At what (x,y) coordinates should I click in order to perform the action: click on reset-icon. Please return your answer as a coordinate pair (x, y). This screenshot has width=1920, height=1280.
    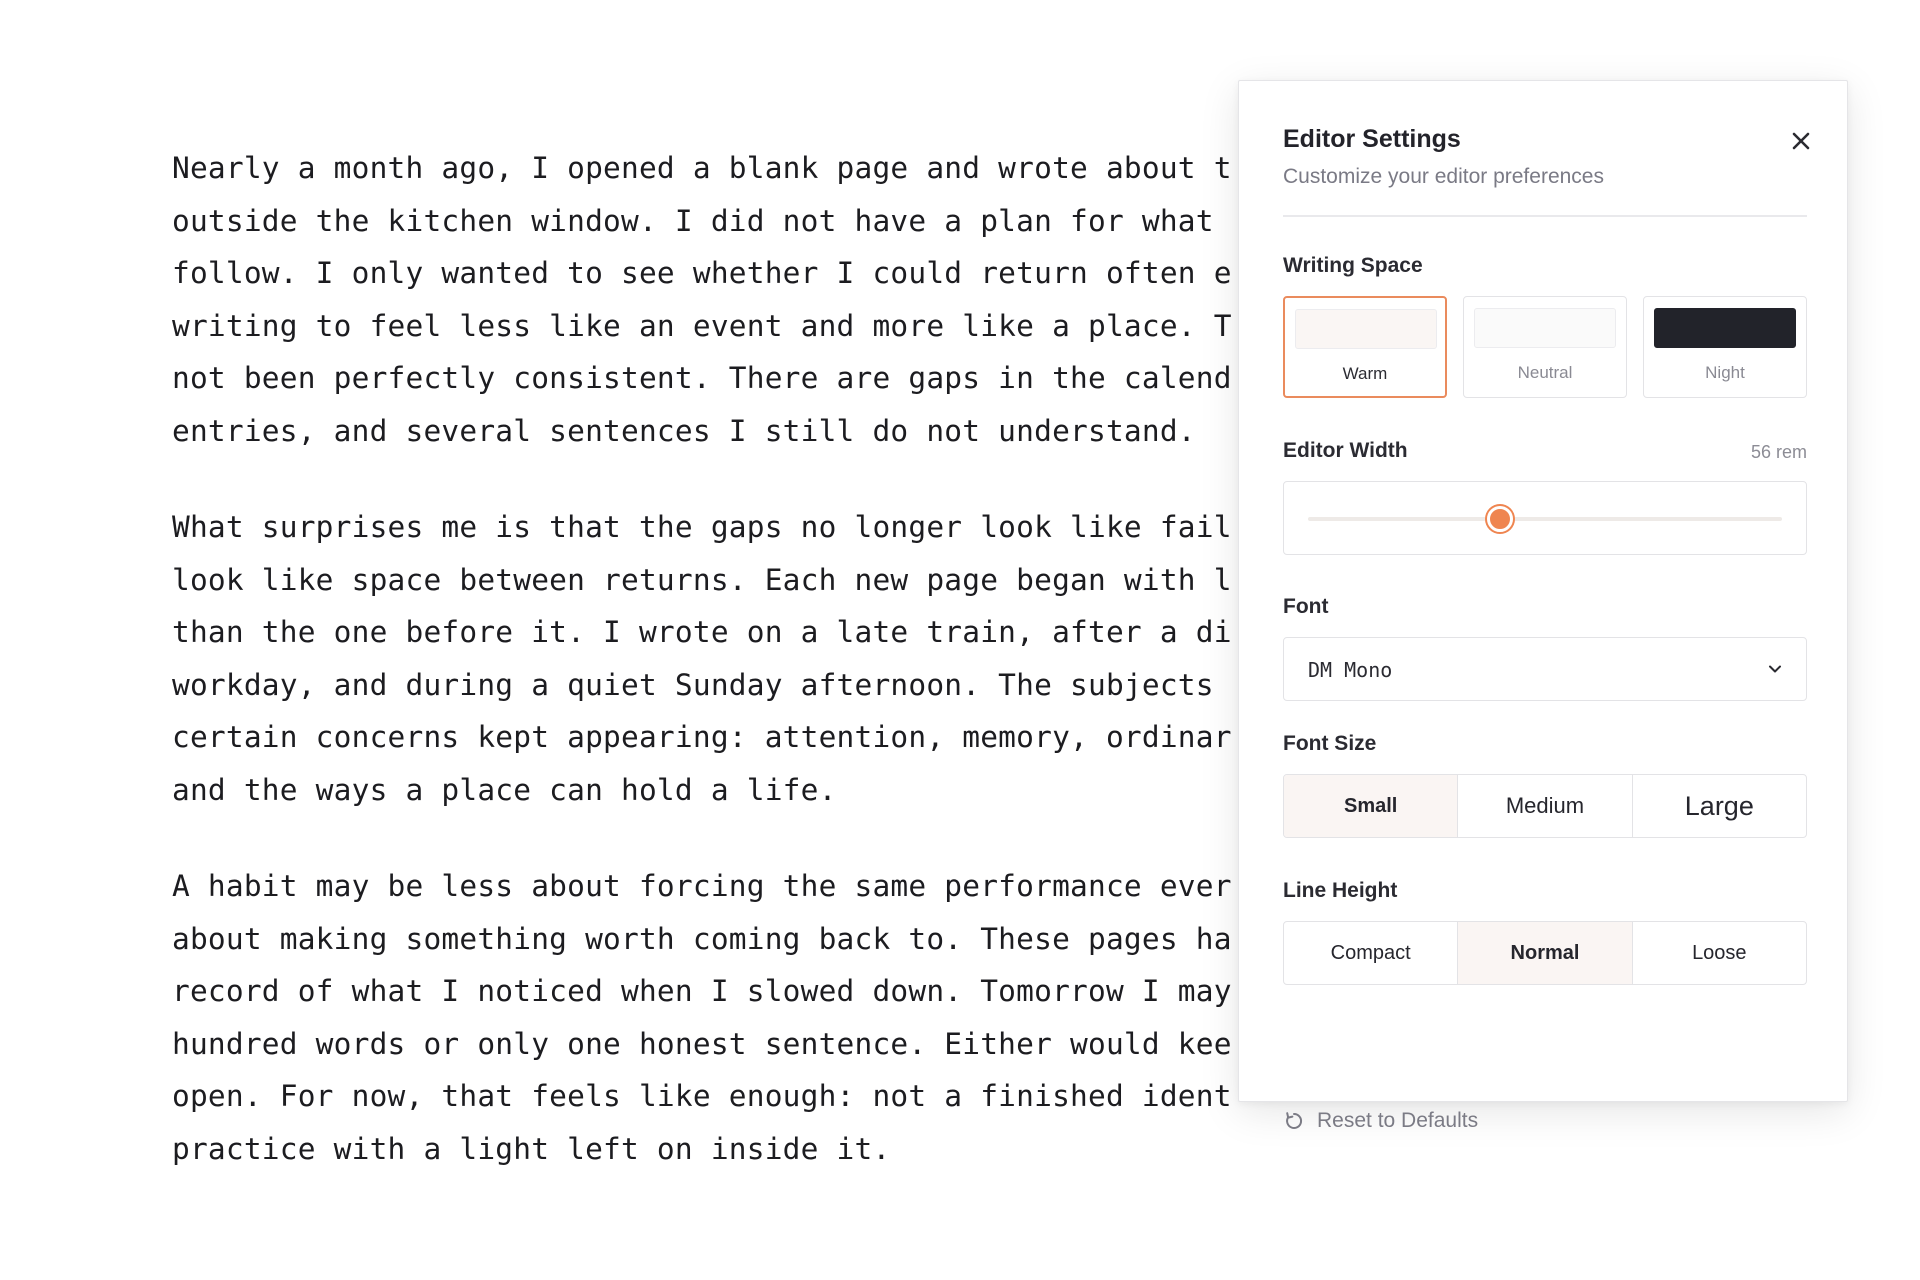
    Looking at the image, I should click on (1294, 1120).